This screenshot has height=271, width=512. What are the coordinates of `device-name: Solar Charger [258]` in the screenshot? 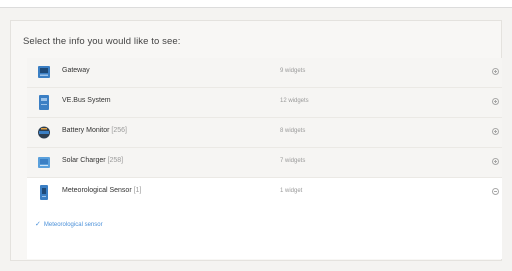 It's located at (93, 160).